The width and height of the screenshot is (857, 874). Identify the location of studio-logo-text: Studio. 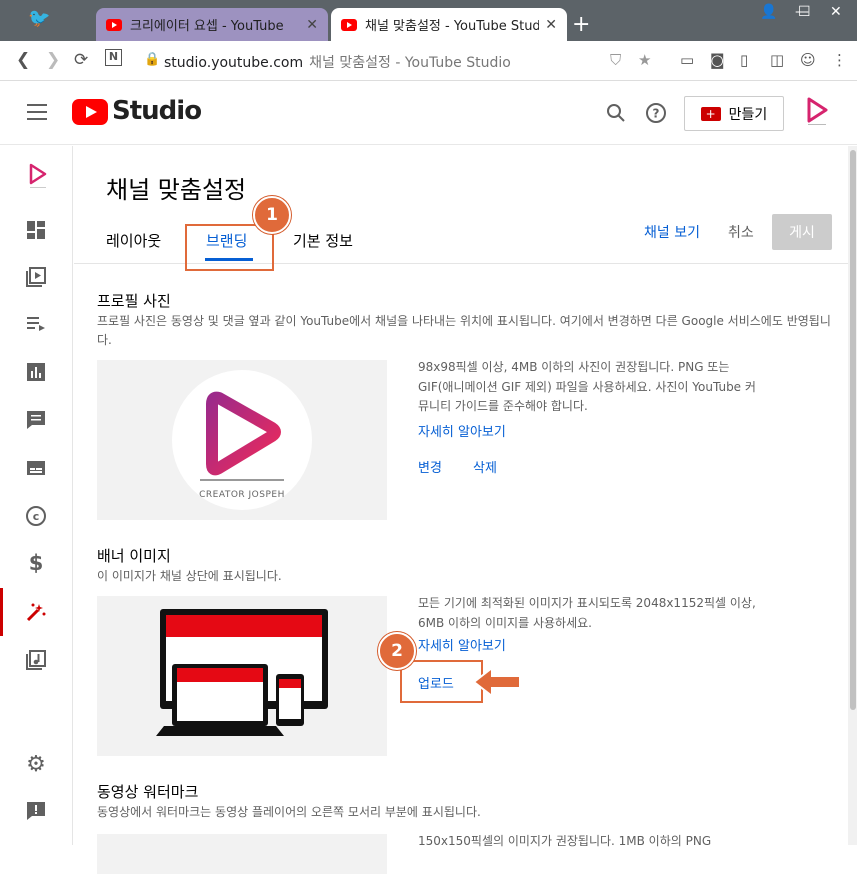
(157, 111).